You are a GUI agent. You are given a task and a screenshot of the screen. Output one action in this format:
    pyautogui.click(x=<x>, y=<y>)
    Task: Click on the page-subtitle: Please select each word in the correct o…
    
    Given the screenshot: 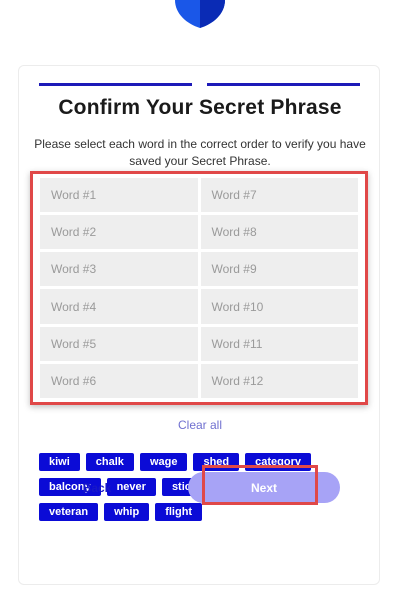 What is the action you would take?
    pyautogui.click(x=200, y=152)
    